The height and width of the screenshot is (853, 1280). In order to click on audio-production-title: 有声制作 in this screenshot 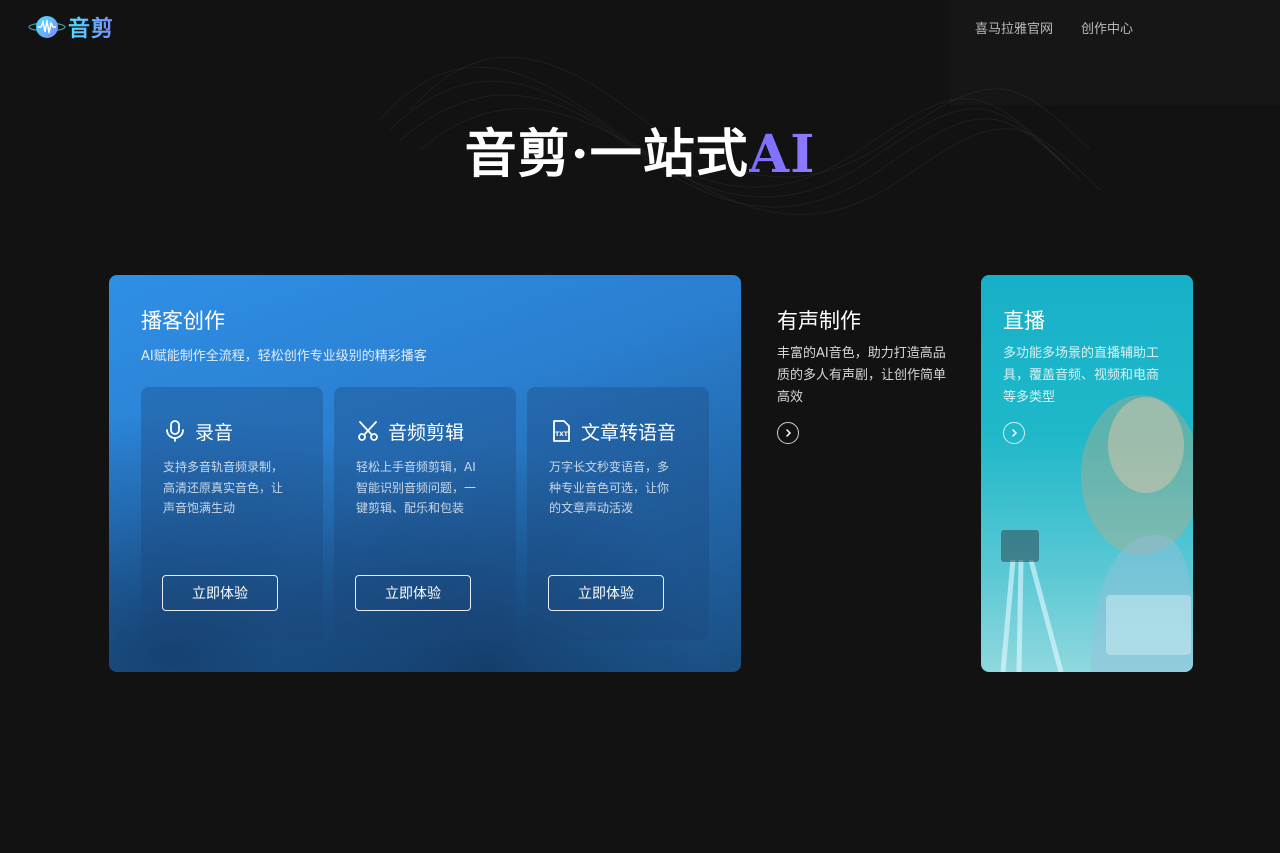, I will do `click(819, 321)`.